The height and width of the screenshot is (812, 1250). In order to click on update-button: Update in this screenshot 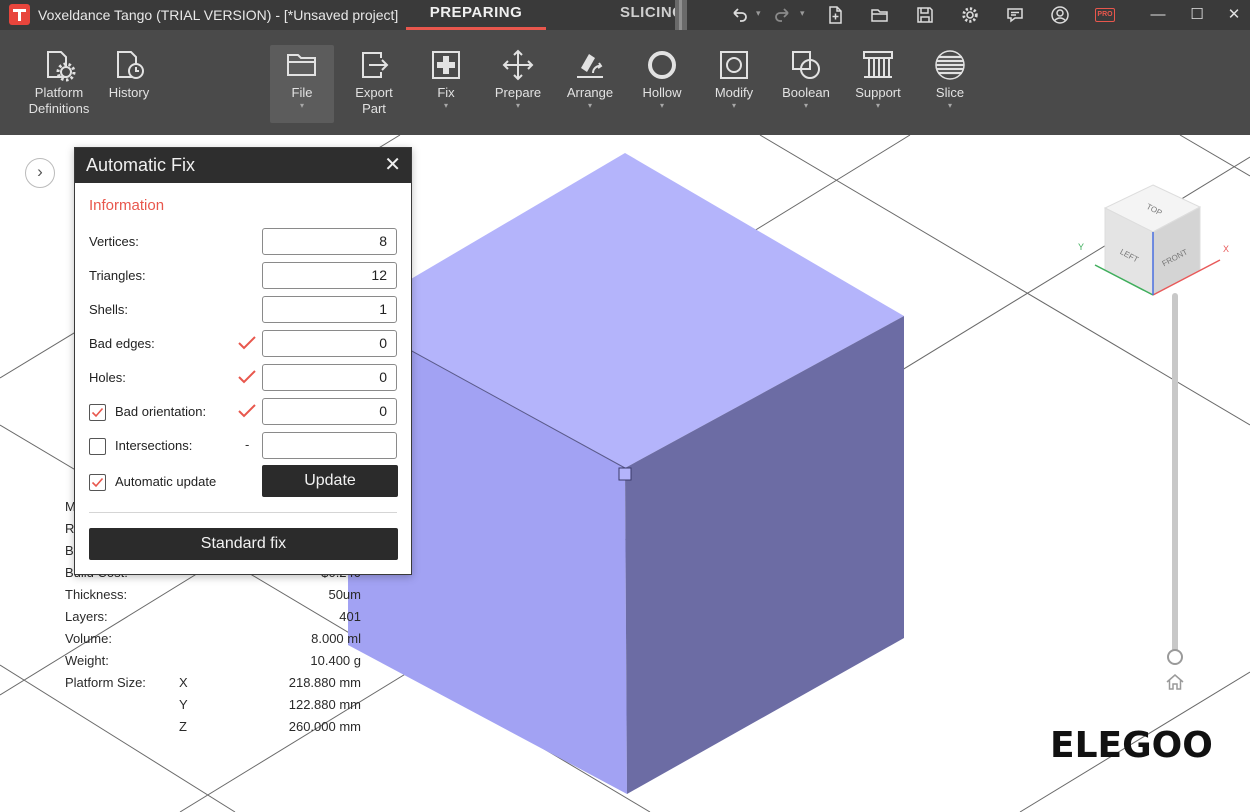, I will do `click(330, 481)`.